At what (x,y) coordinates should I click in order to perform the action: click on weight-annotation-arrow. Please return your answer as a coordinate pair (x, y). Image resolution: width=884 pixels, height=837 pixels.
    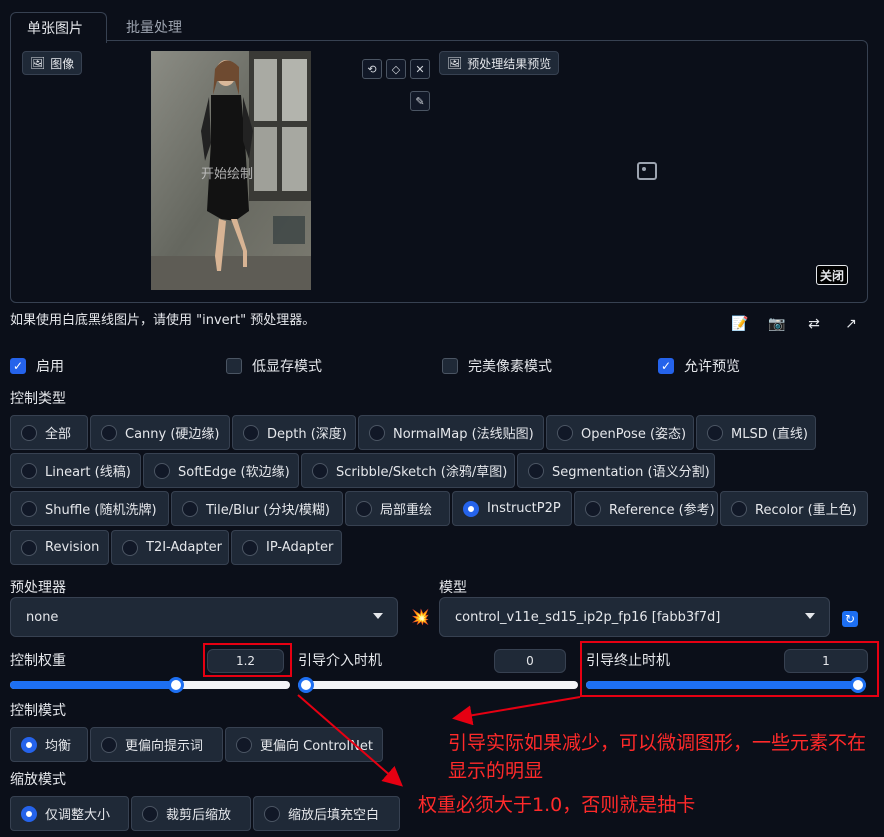
    Looking at the image, I should click on (350, 740).